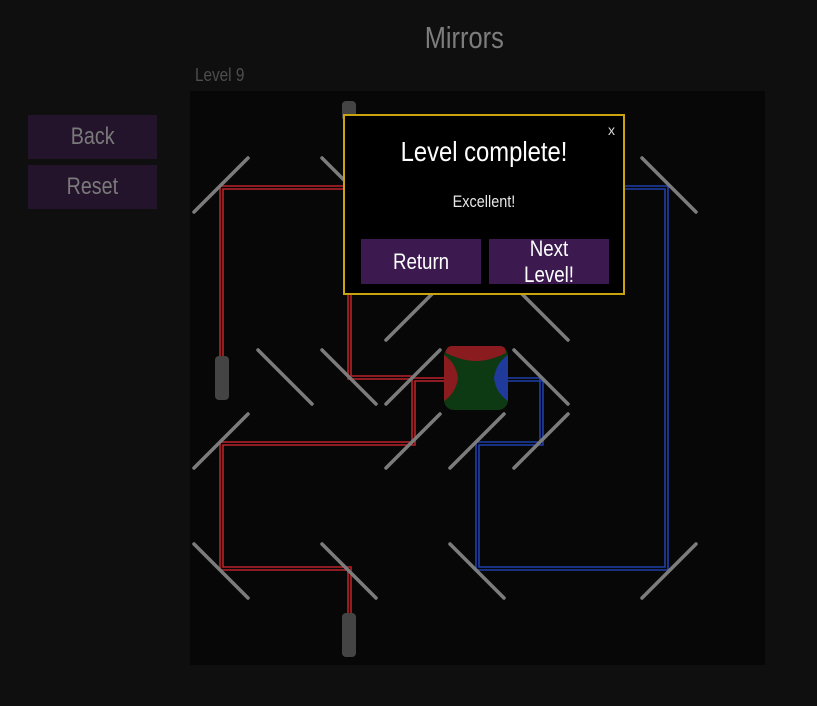 The height and width of the screenshot is (706, 817). Describe the element at coordinates (464, 37) in the screenshot. I see `page-title: Mirrors` at that location.